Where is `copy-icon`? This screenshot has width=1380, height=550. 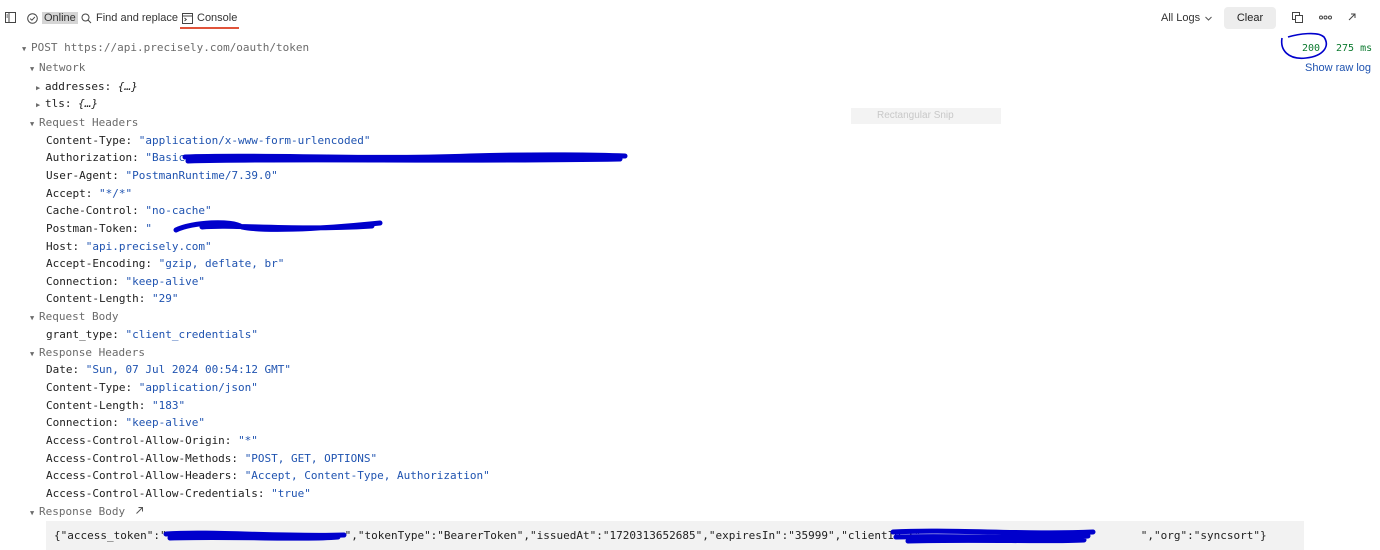 copy-icon is located at coordinates (1297, 17).